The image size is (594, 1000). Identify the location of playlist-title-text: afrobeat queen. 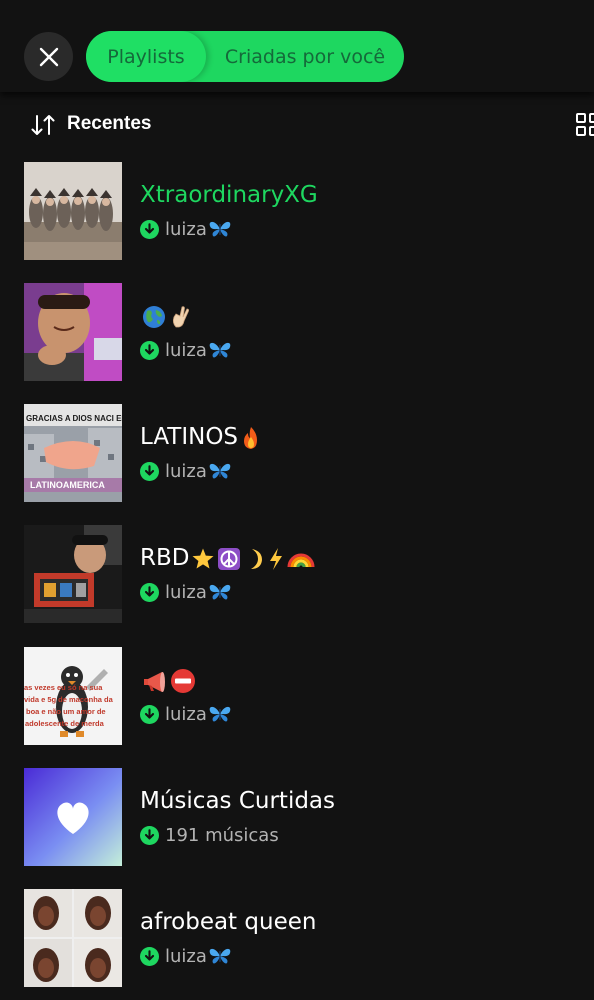
(228, 922).